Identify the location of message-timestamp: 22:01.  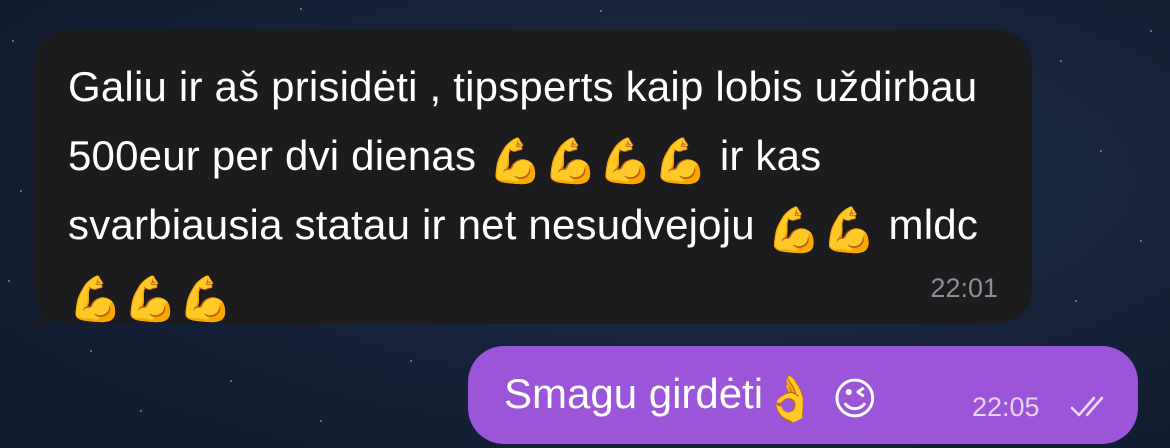
(964, 288).